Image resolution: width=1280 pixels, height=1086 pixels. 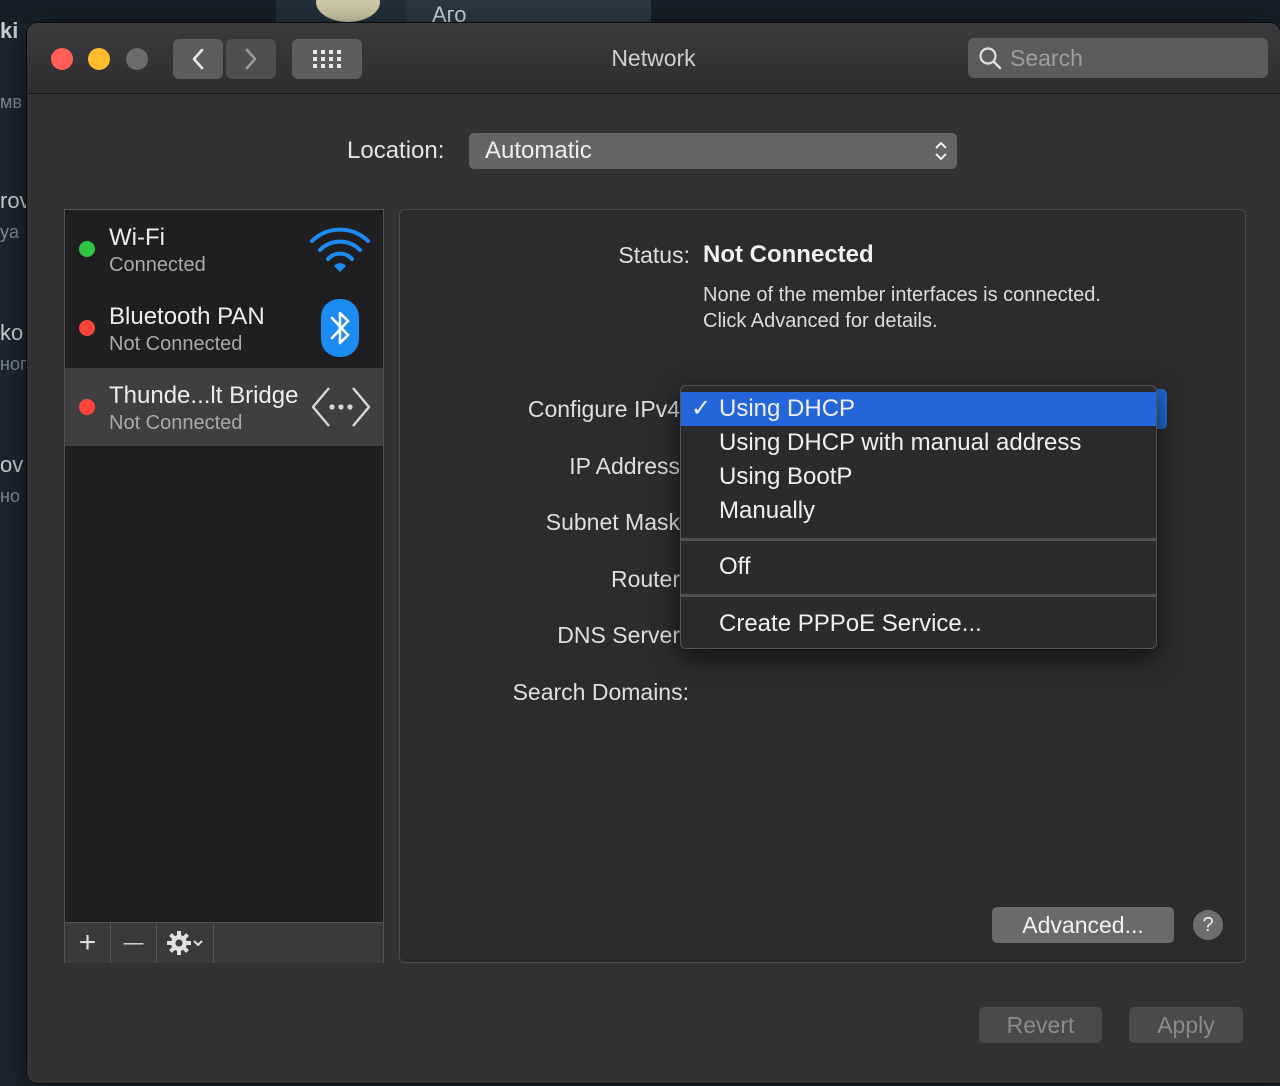 I want to click on chevron-down-icon, so click(x=198, y=943).